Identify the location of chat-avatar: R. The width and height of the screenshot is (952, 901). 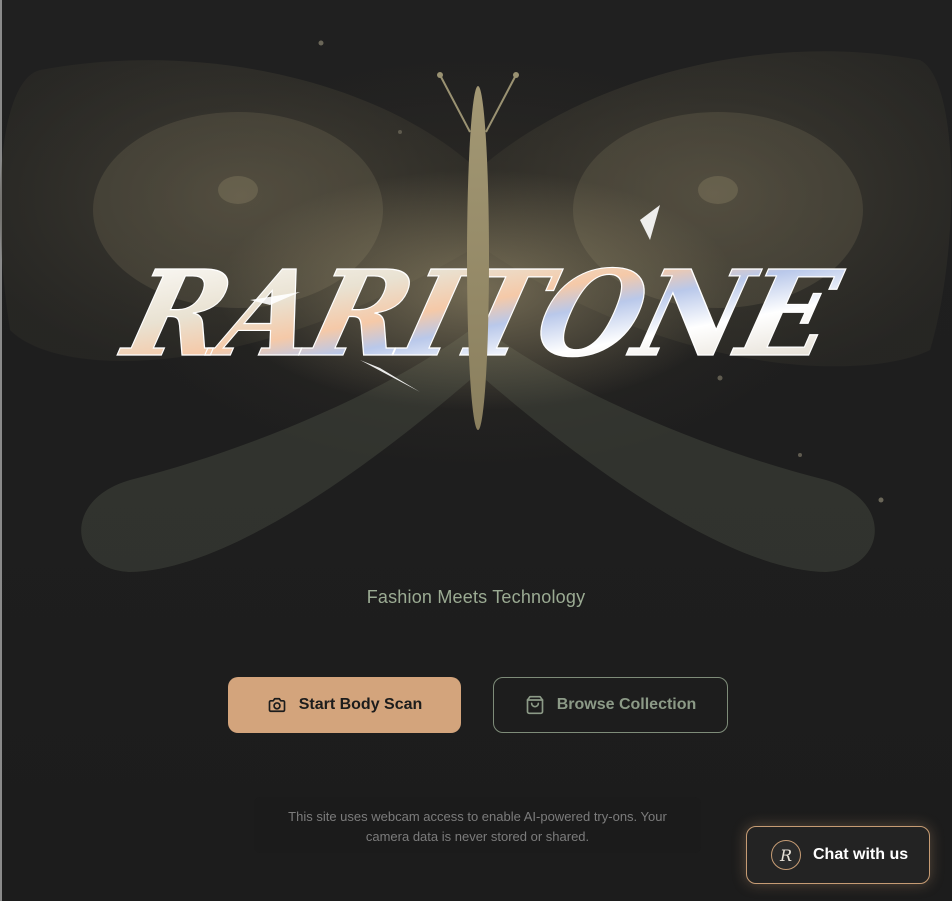
(786, 855).